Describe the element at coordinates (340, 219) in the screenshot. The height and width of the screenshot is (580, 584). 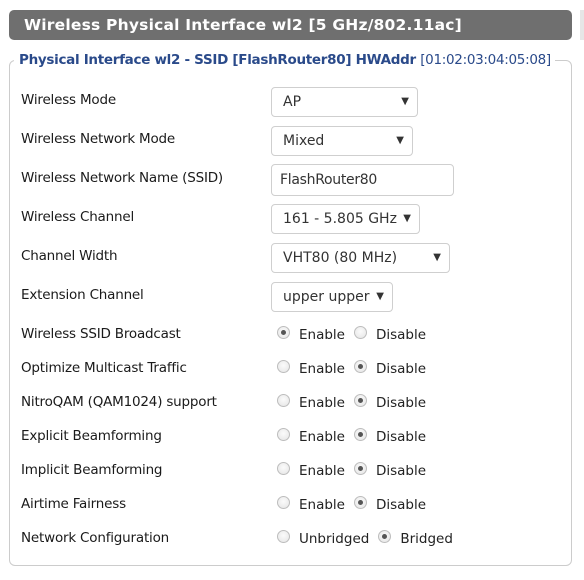
I see `channel-value: 161 - 5.805 GHz` at that location.